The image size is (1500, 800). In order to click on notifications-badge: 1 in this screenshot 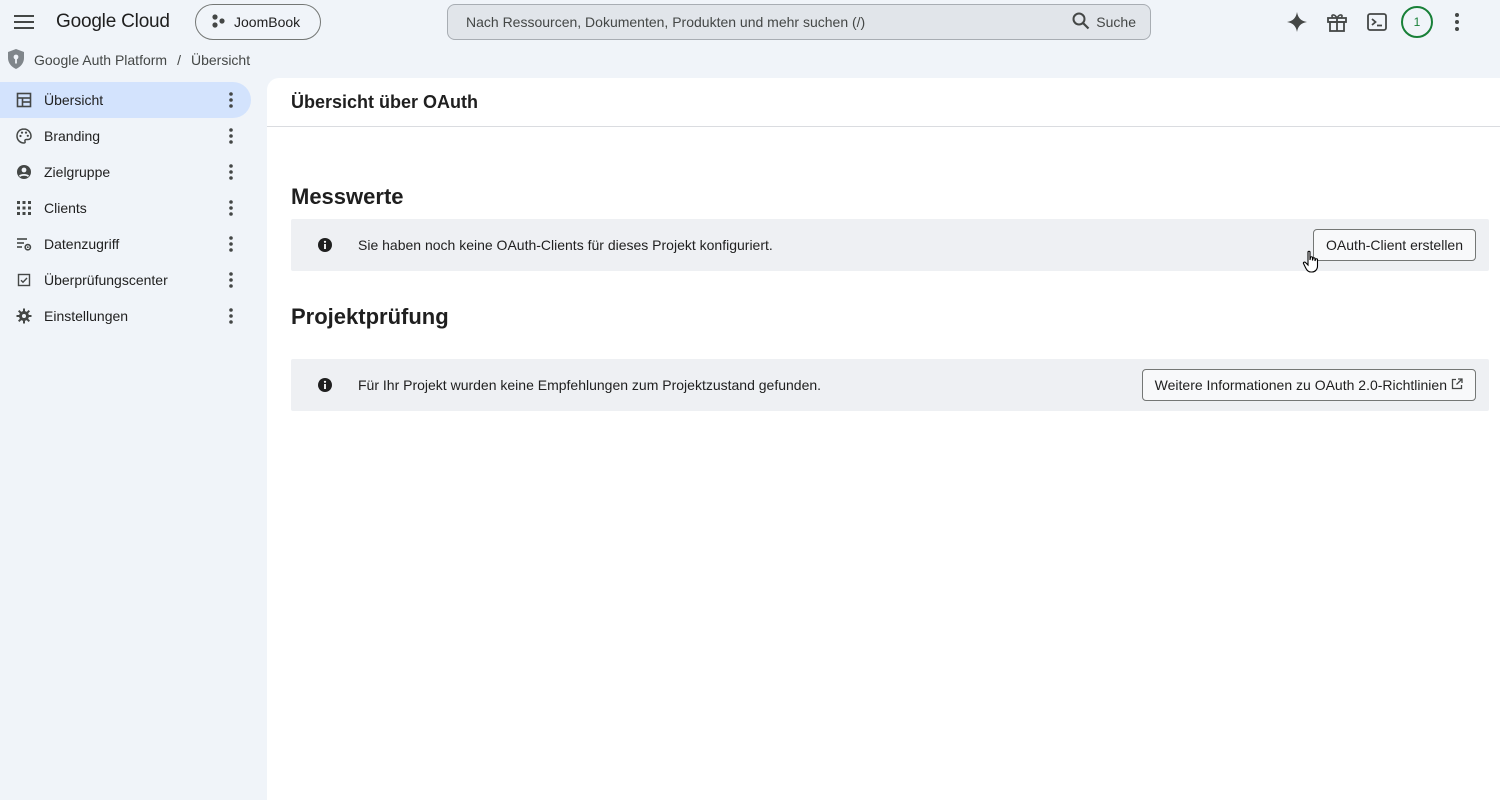, I will do `click(1417, 22)`.